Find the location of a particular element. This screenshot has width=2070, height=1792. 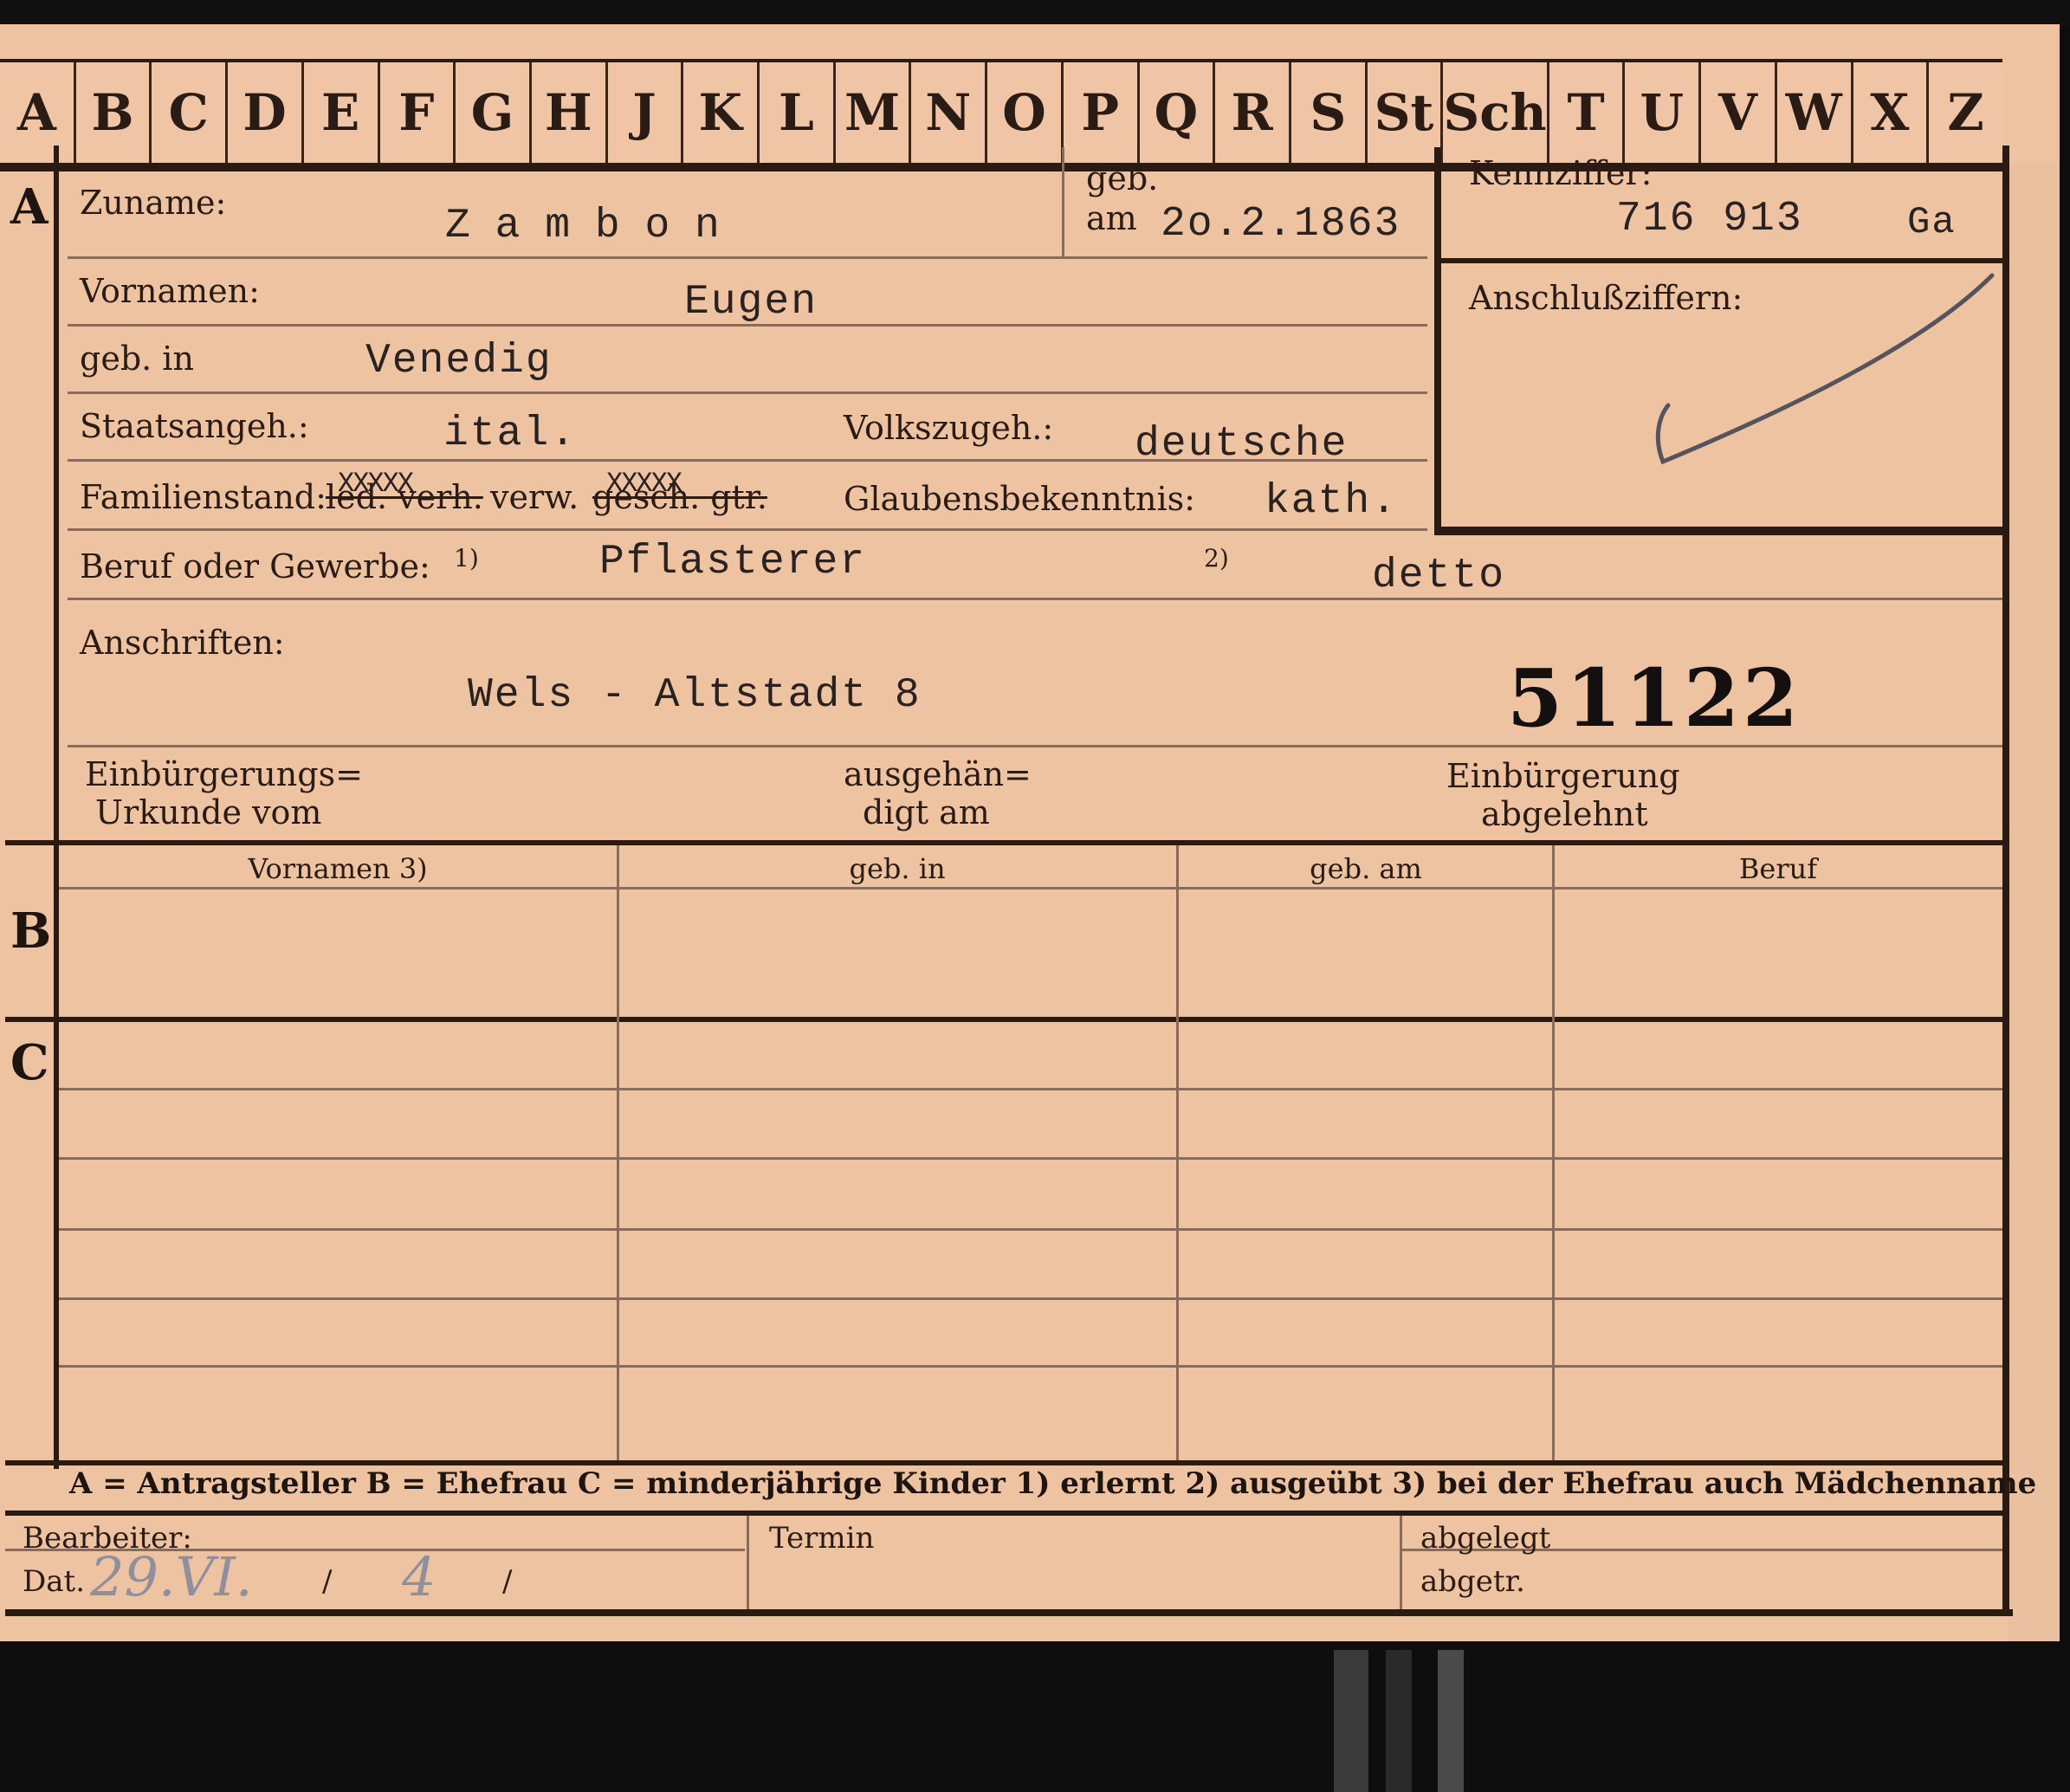

section-b-top-line is located at coordinates (1006, 842).